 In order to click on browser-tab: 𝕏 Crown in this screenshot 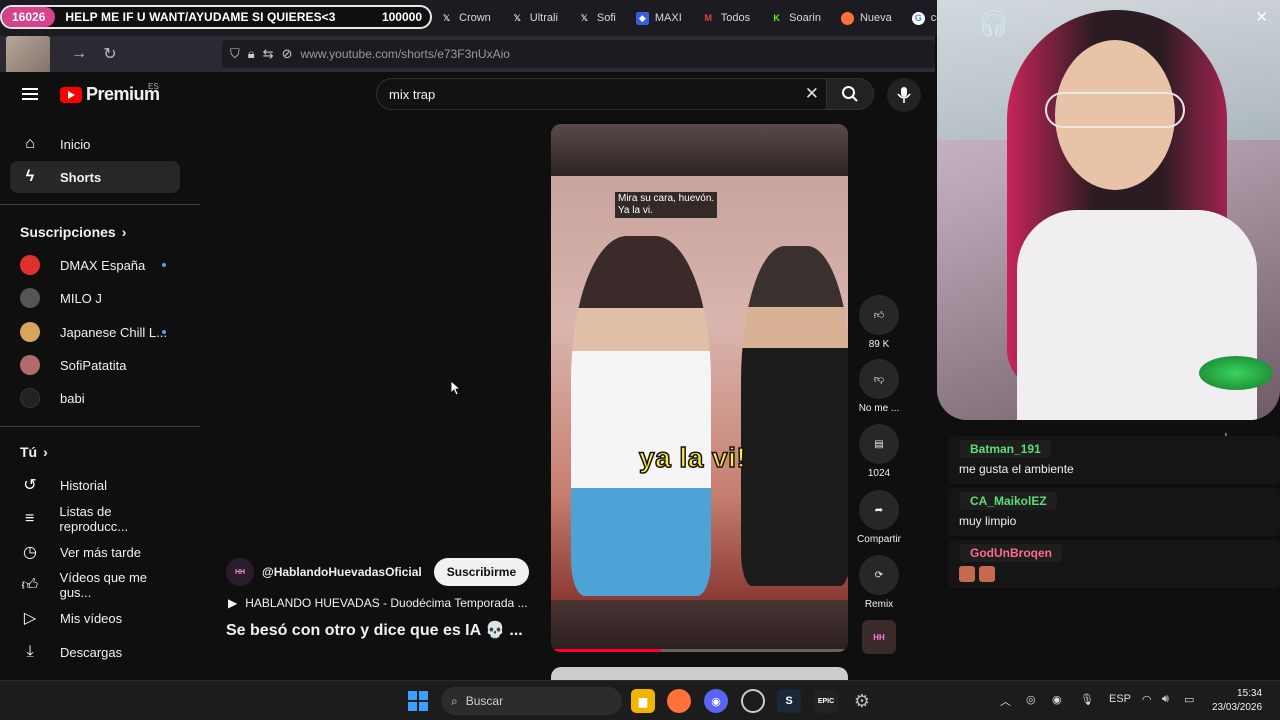, I will do `click(465, 18)`.